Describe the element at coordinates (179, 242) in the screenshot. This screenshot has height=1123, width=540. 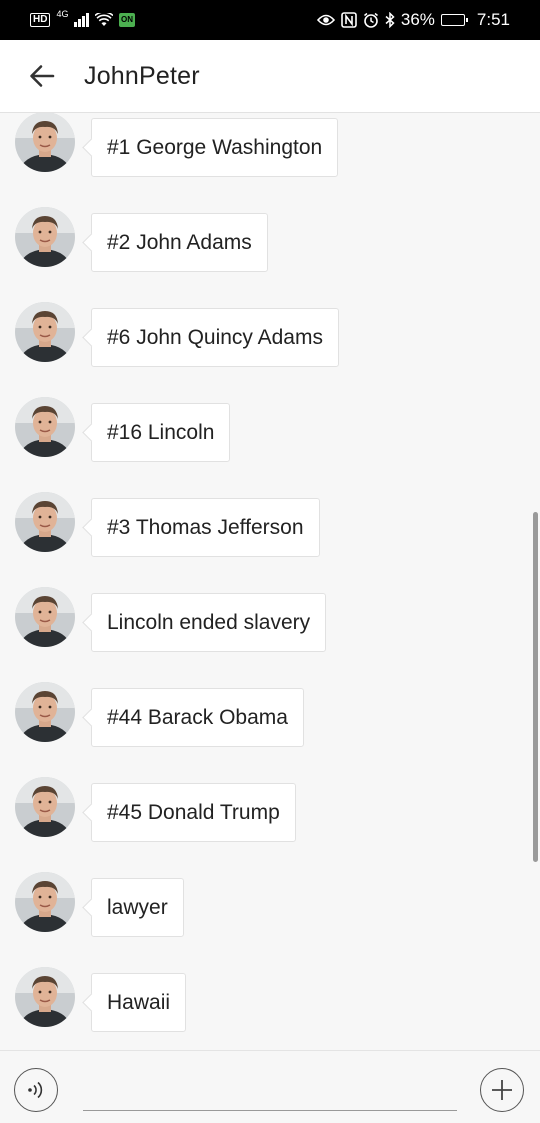
I see `message-bubble: #2 John Adams` at that location.